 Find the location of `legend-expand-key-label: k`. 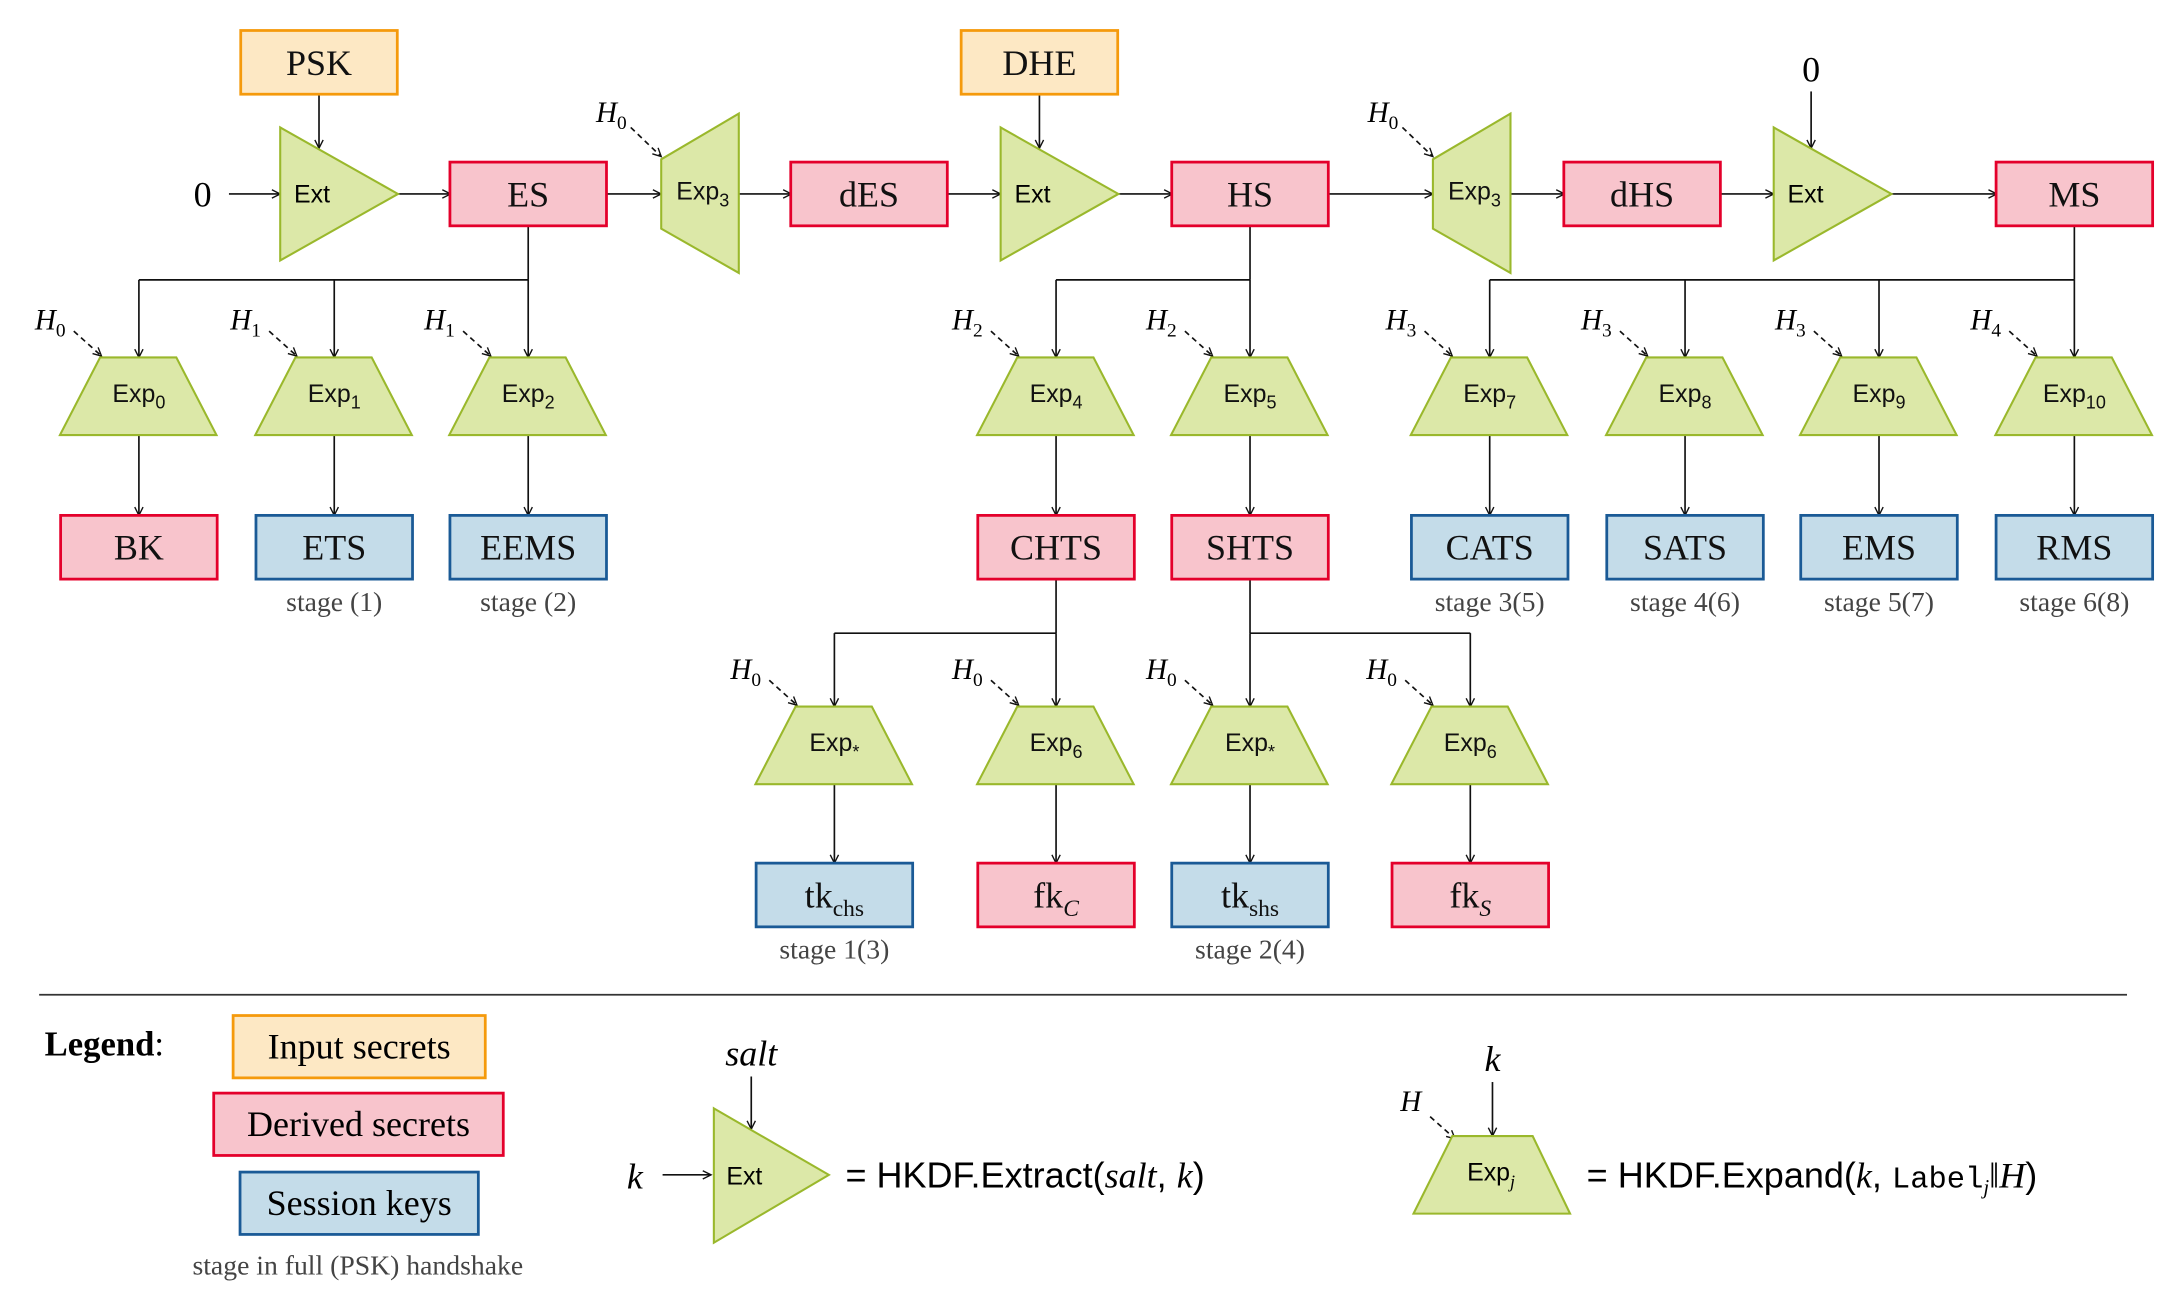

legend-expand-key-label: k is located at coordinates (1492, 1059).